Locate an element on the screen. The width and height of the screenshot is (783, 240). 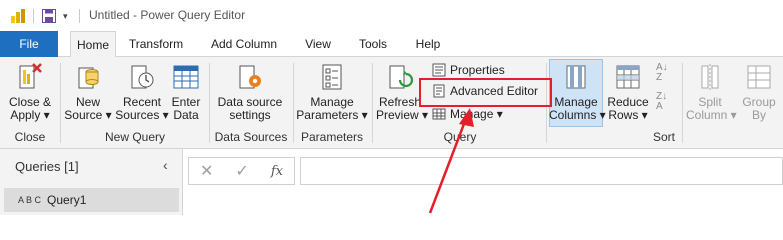
manage-table-icon is located at coordinates (439, 114).